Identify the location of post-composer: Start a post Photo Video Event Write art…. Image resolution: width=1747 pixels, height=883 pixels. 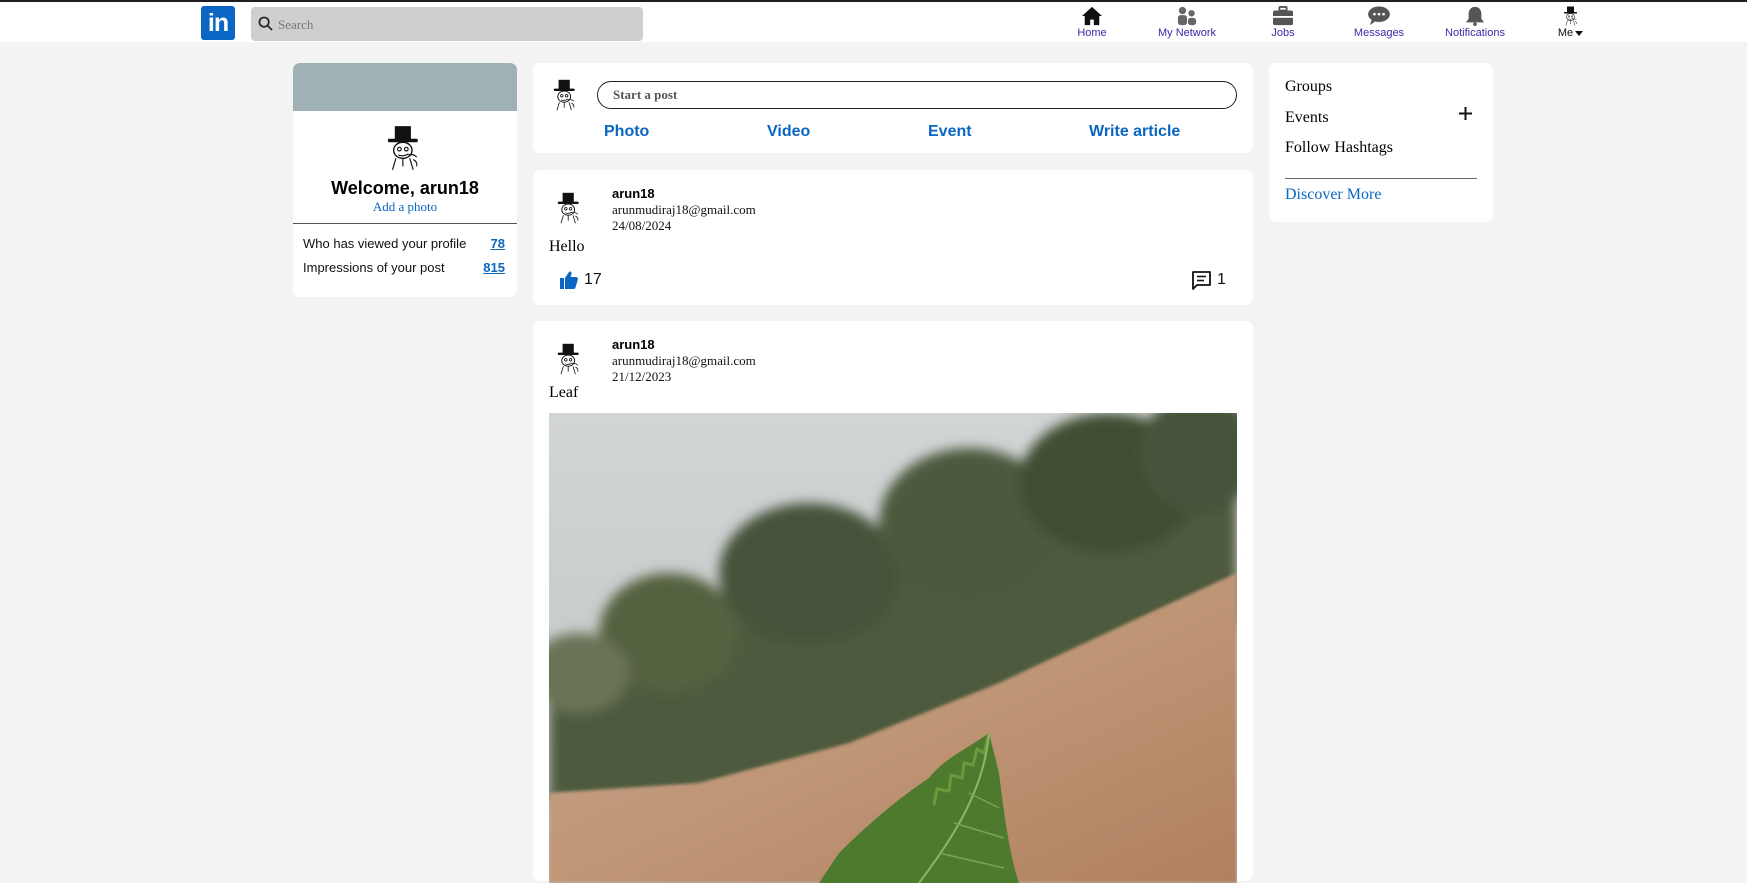
(893, 108).